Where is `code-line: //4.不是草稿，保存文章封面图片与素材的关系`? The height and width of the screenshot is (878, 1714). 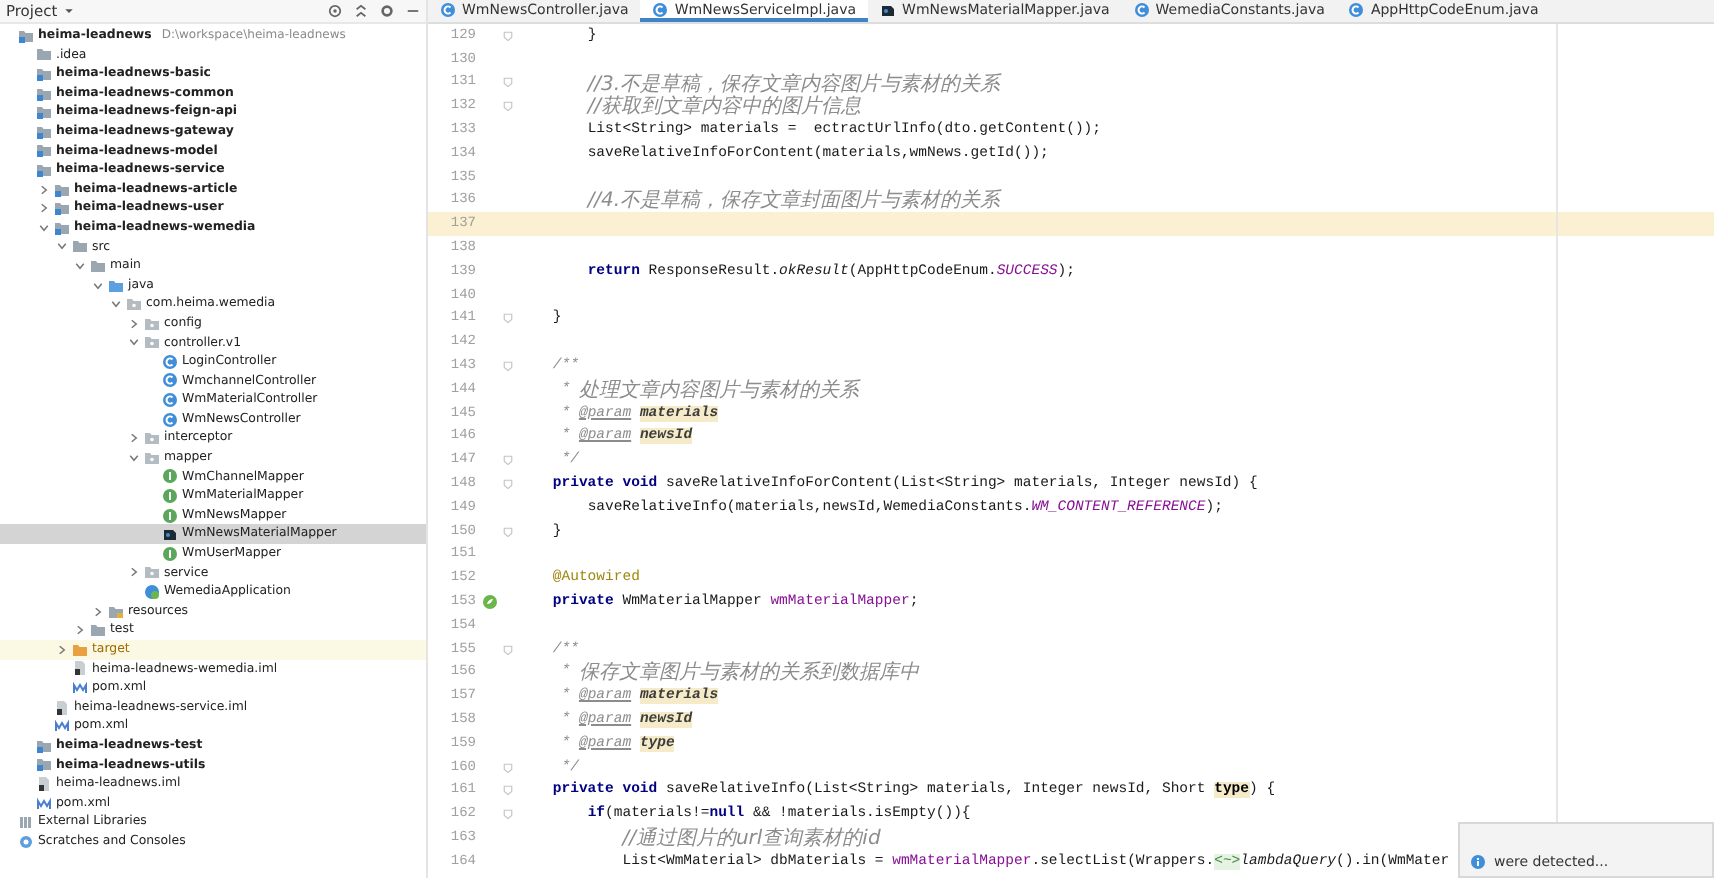
code-line: //4.不是草稿，保存文章封面图片与素材的关系 is located at coordinates (792, 201).